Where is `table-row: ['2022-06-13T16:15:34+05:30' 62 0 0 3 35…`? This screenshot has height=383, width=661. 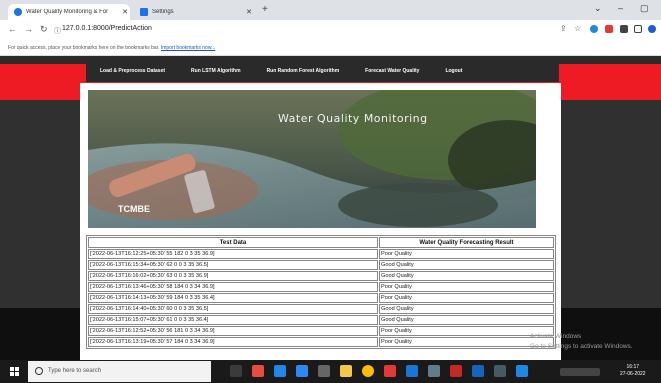 table-row: ['2022-06-13T16:15:34+05:30' 62 0 0 3 35… is located at coordinates (321, 265).